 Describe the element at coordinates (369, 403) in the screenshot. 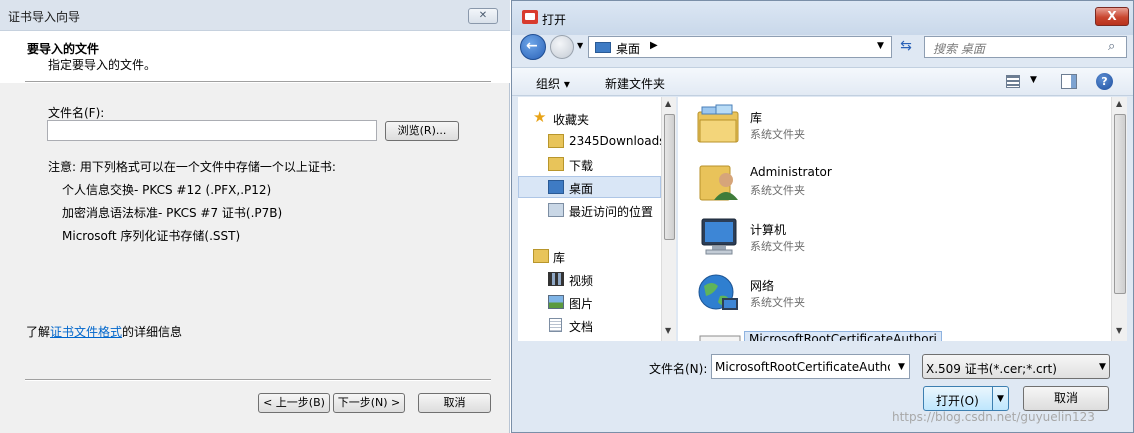

I see `next-button: 下一步(N) >` at that location.